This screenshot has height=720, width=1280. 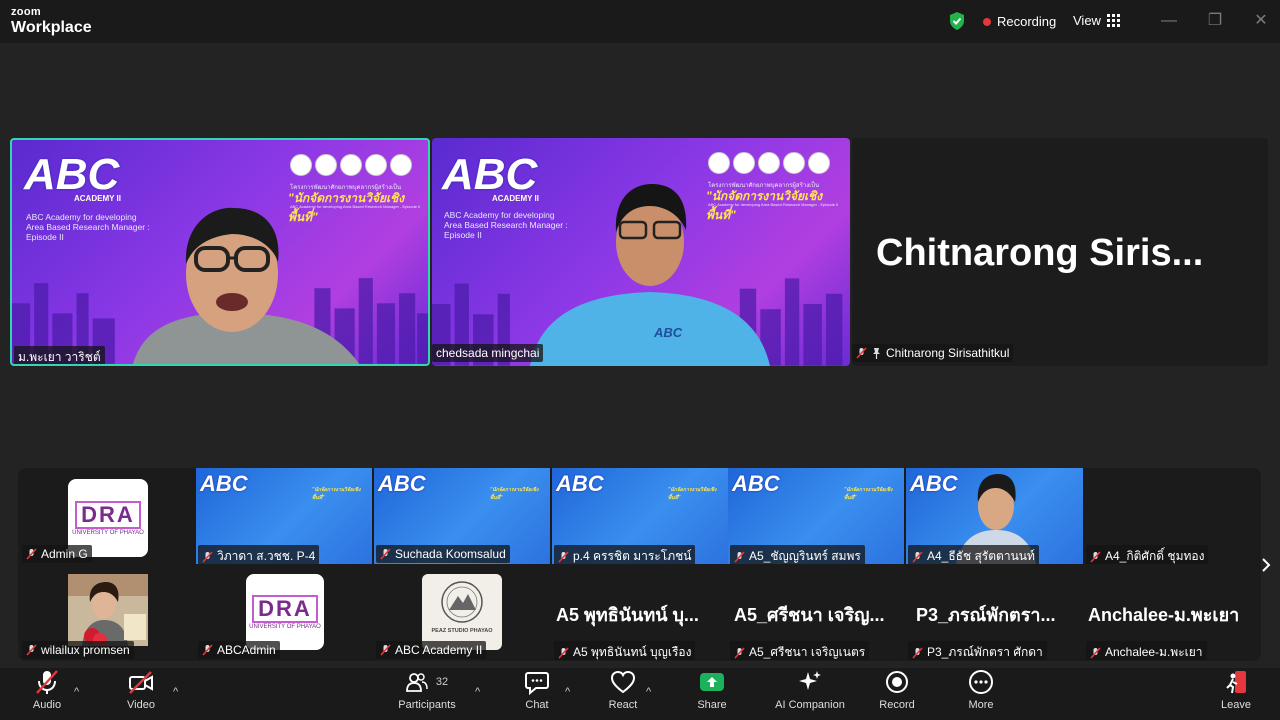 I want to click on gallery-tile: Anchalee-ม.พะเยา Anchalee-ม.พะเยา, so click(x=1172, y=613).